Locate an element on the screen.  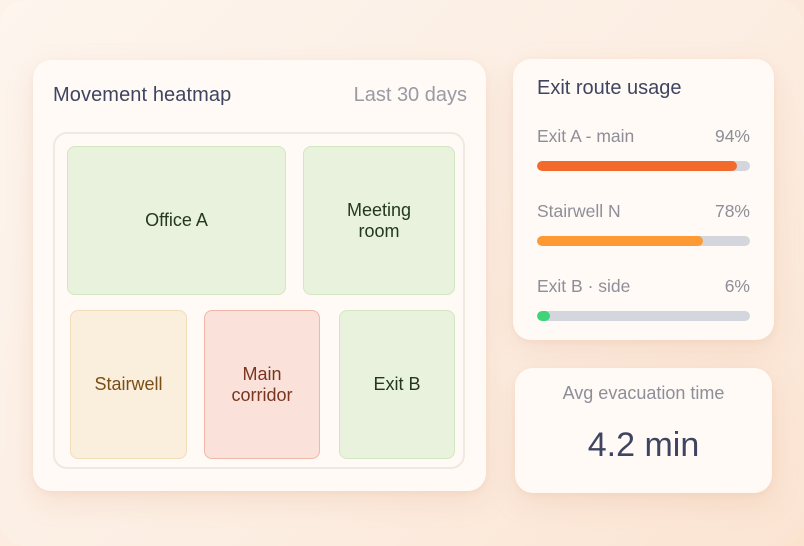
room-label: Exit B is located at coordinates (397, 384).